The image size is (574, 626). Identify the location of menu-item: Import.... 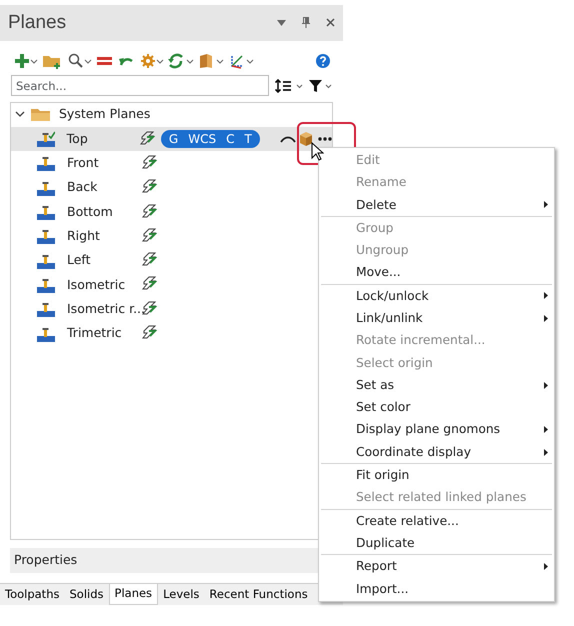
(436, 589).